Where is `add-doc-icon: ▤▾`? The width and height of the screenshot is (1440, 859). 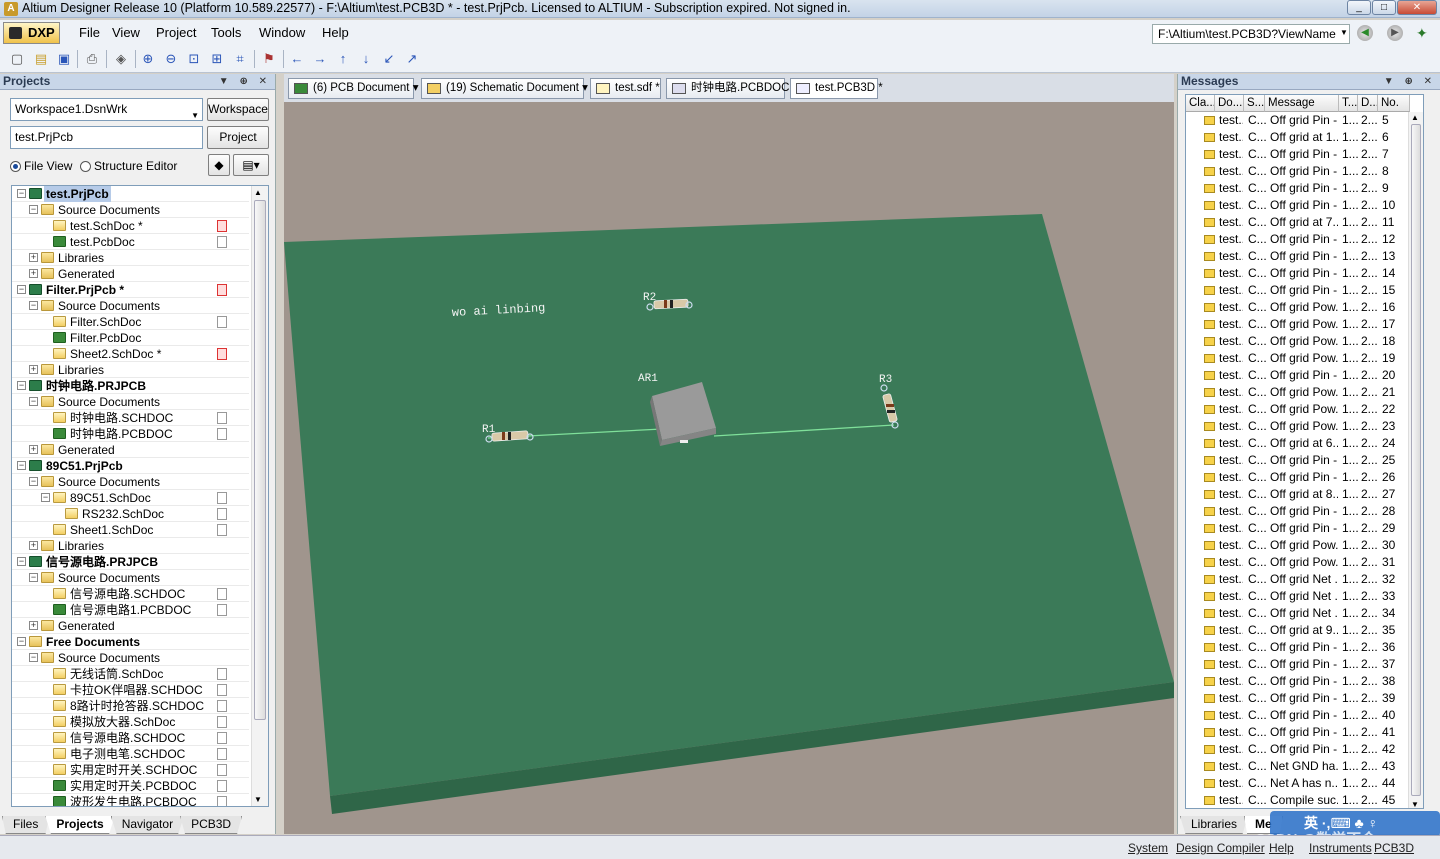
add-doc-icon: ▤▾ is located at coordinates (251, 165).